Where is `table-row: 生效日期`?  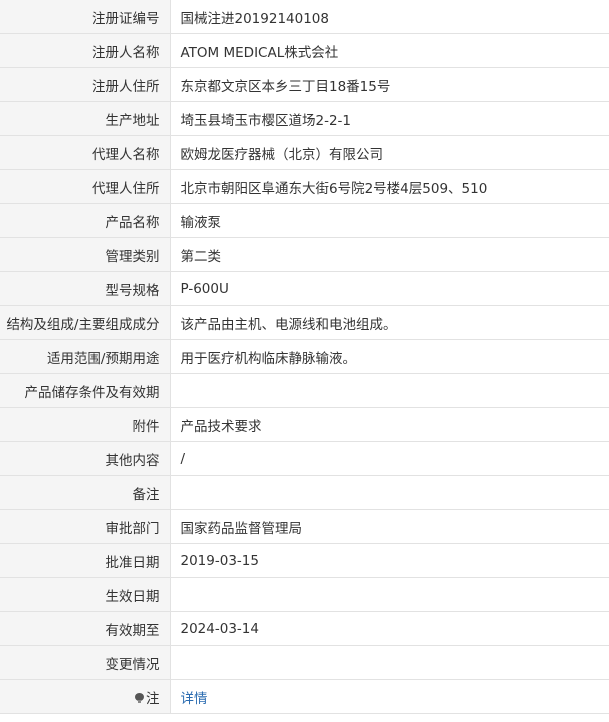
table-row: 生效日期 is located at coordinates (304, 594).